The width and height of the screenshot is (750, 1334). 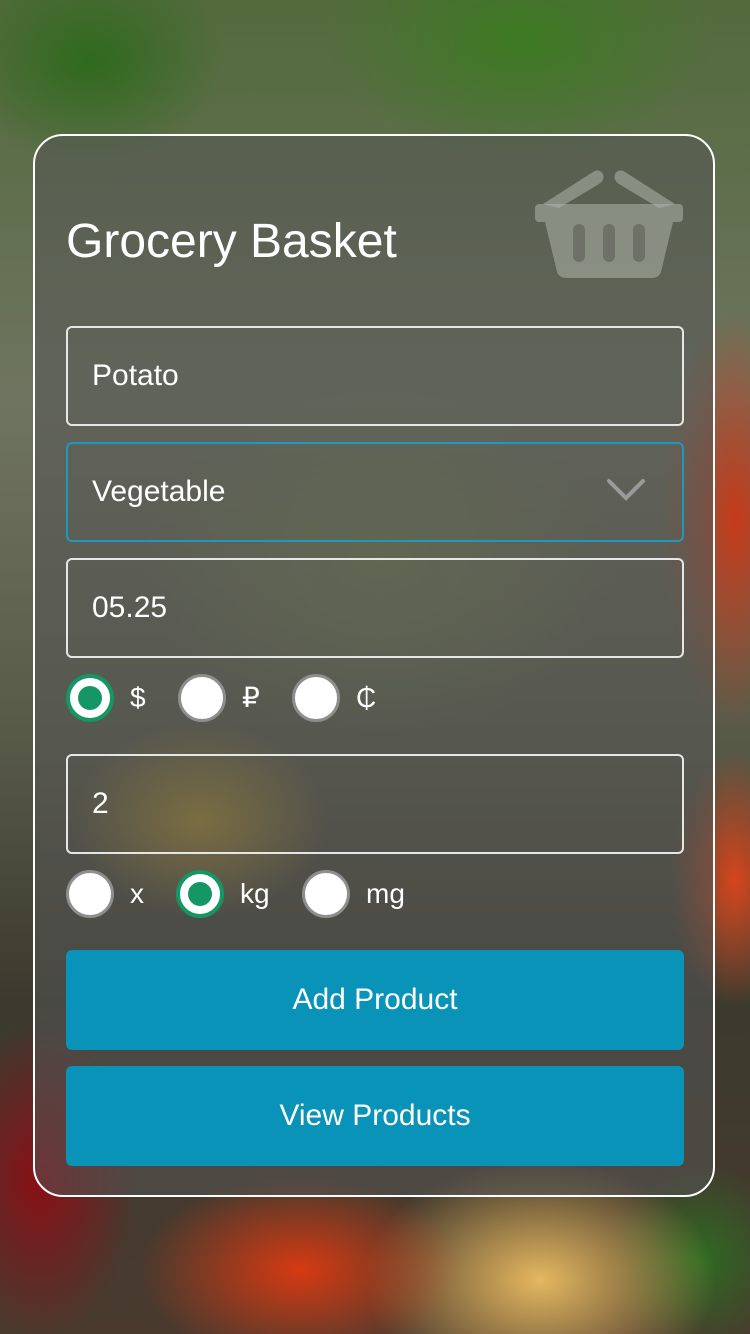 What do you see at coordinates (375, 1116) in the screenshot?
I see `view-products-button: View Products` at bounding box center [375, 1116].